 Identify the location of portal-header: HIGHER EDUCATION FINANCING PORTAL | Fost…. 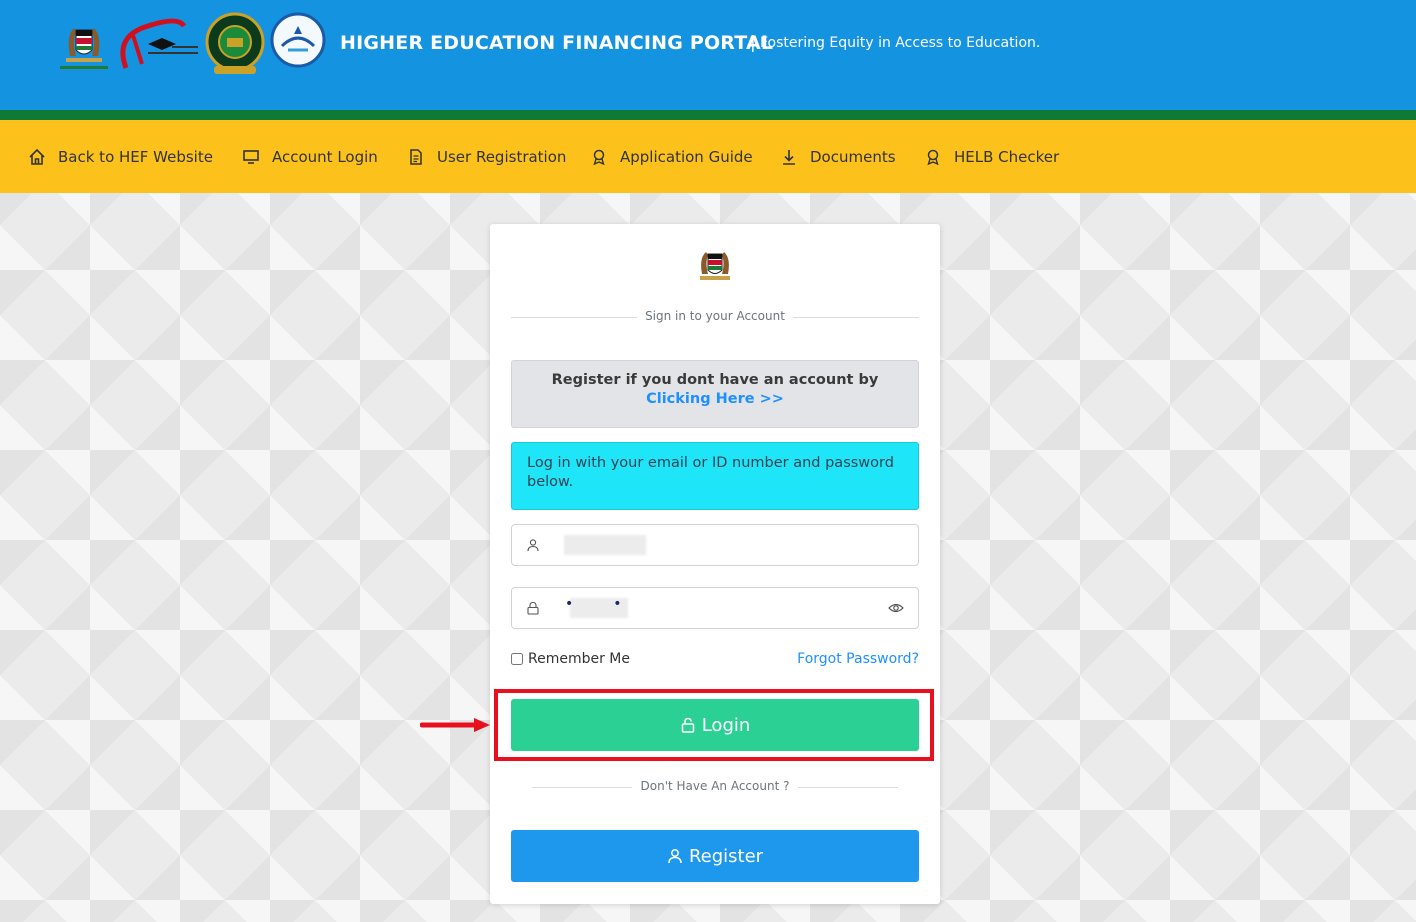
(708, 55).